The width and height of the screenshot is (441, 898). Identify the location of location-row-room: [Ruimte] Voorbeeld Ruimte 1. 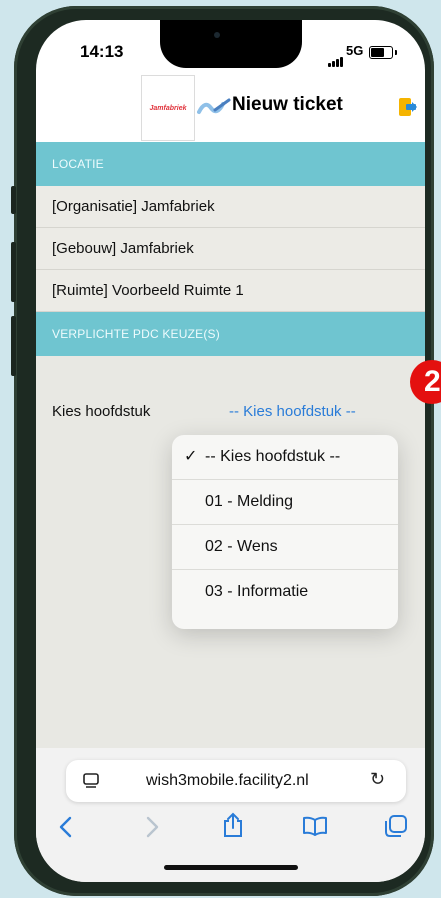
(230, 291).